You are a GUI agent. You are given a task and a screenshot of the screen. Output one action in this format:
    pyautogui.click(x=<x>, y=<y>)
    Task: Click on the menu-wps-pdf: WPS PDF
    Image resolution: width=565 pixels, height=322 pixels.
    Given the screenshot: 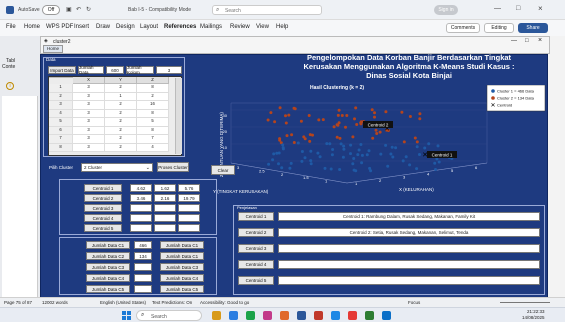 What is the action you would take?
    pyautogui.click(x=59, y=27)
    